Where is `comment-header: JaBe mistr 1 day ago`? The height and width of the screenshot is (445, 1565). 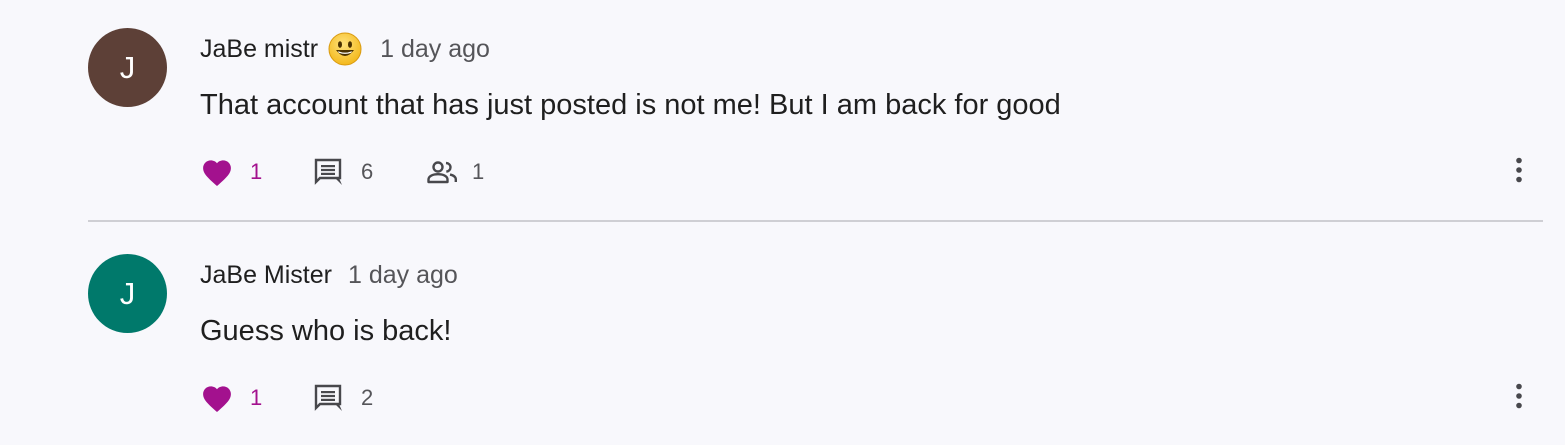 comment-header: JaBe mistr 1 day ago is located at coordinates (345, 49).